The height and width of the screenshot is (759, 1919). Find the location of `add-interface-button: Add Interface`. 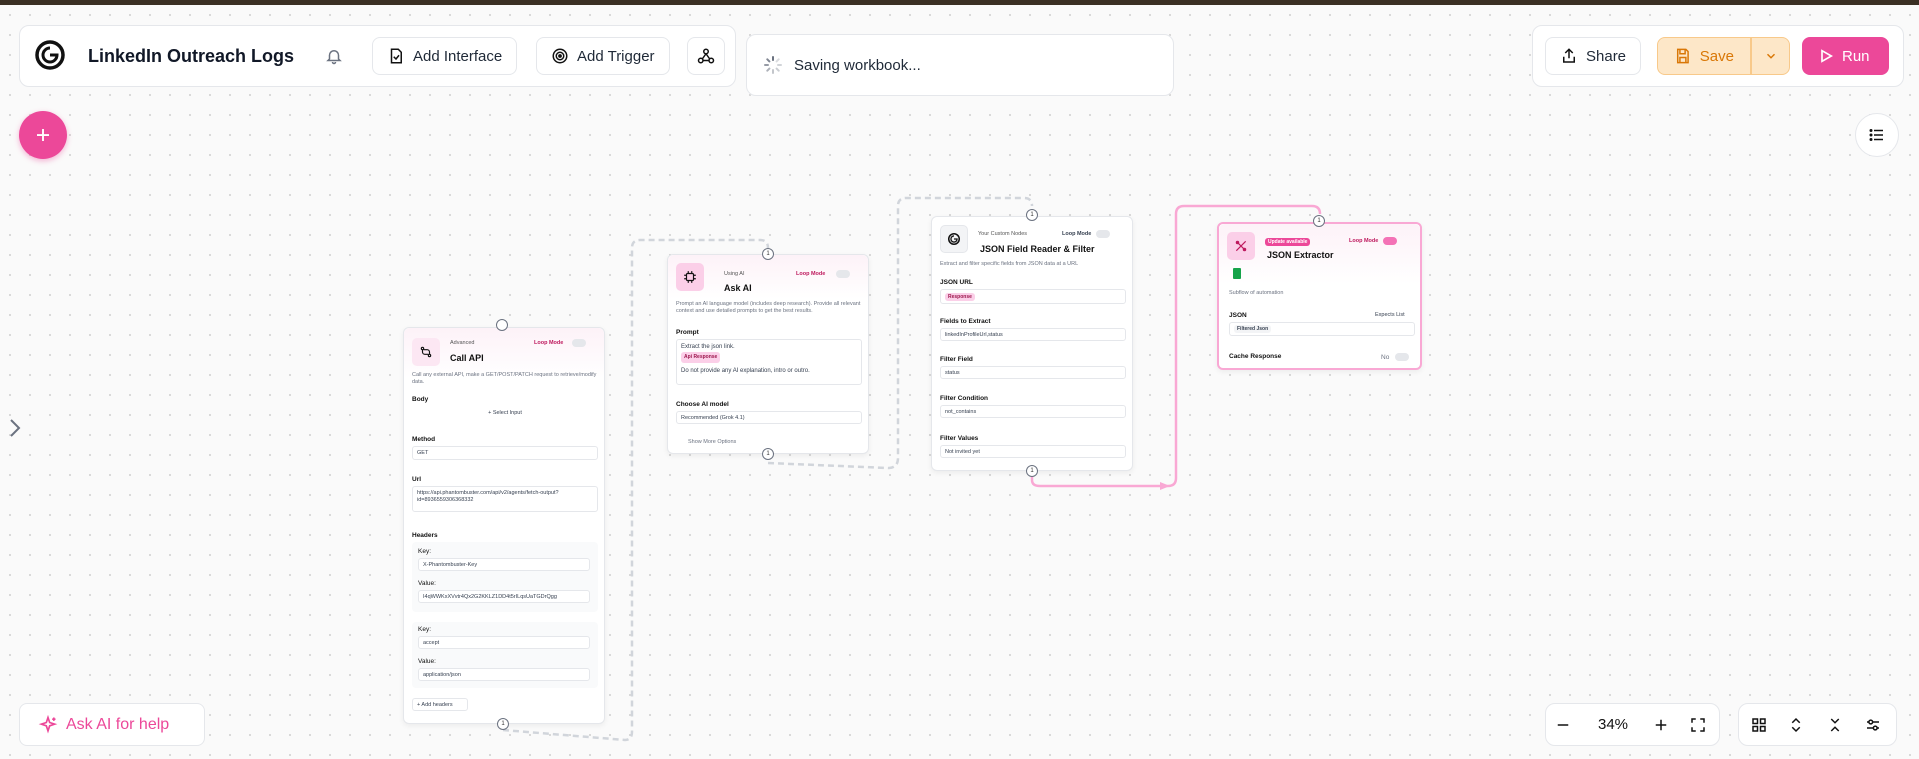

add-interface-button: Add Interface is located at coordinates (445, 56).